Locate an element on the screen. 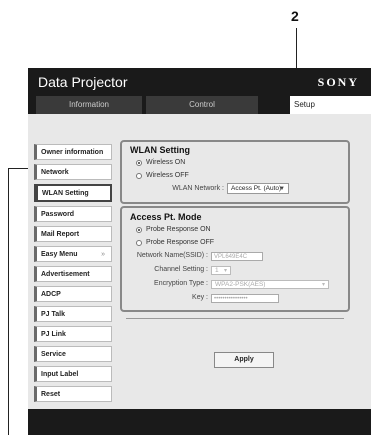  sidebar-item-pj-link: PJ Link is located at coordinates (73, 334).